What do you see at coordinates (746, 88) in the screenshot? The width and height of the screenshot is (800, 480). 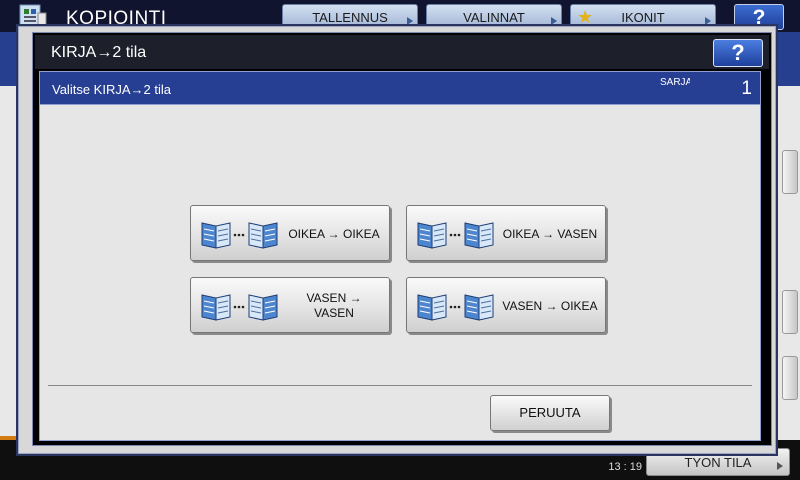 I see `sets-count: 1` at bounding box center [746, 88].